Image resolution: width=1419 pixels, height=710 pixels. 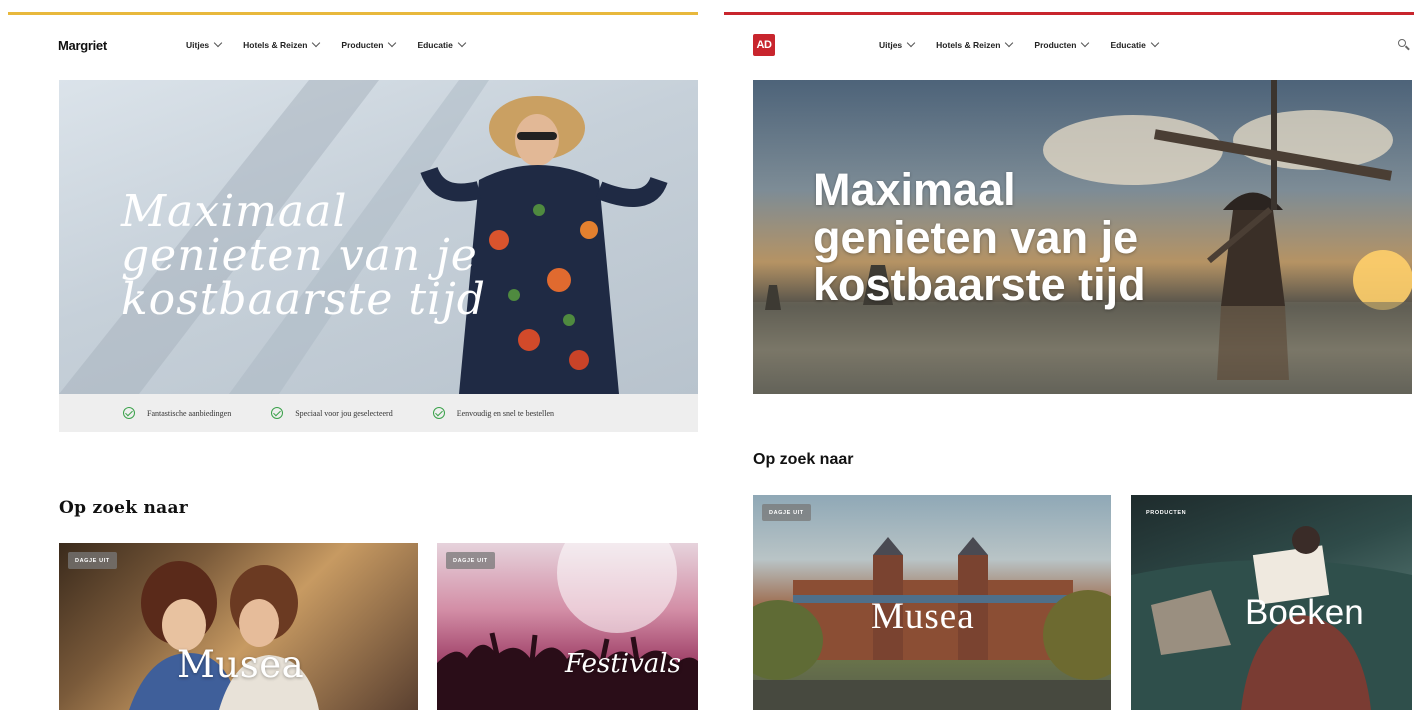 What do you see at coordinates (332, 413) in the screenshot?
I see `usp-item: Speciaal voor jou geselecteerd` at bounding box center [332, 413].